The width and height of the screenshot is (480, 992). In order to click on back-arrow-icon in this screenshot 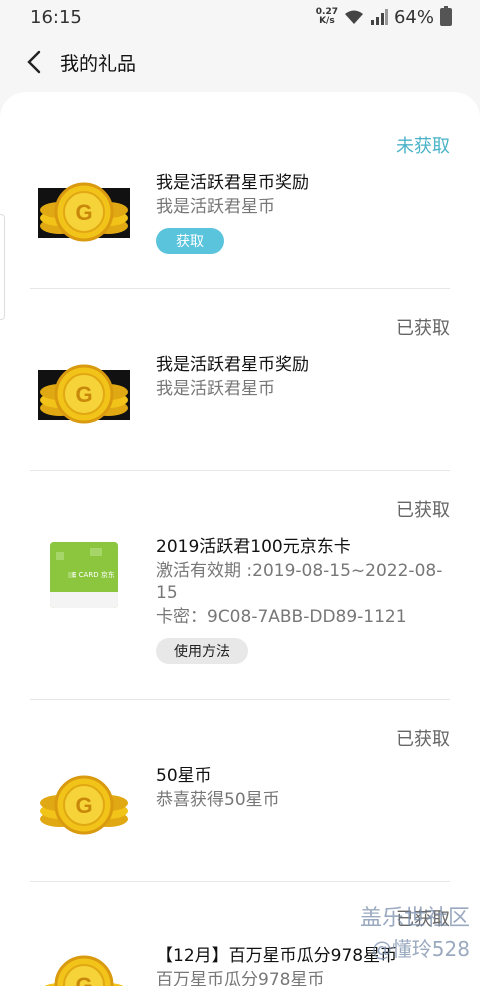, I will do `click(34, 62)`.